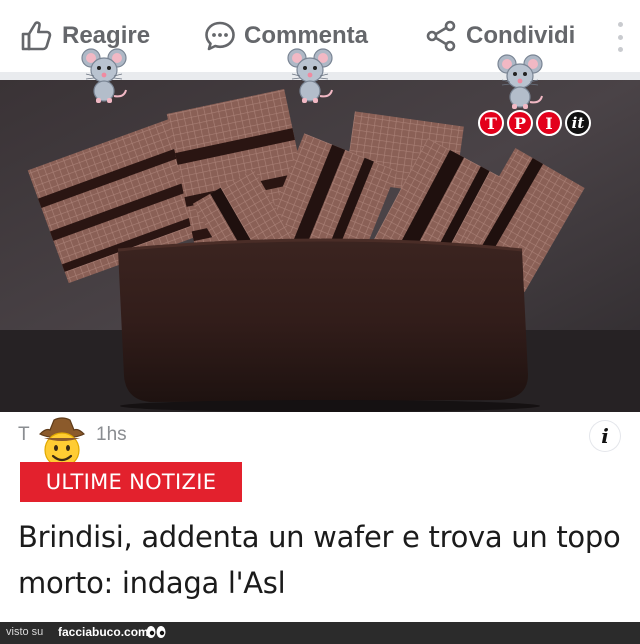 The width and height of the screenshot is (640, 644). Describe the element at coordinates (220, 36) in the screenshot. I see `comment-bubble-icon` at that location.